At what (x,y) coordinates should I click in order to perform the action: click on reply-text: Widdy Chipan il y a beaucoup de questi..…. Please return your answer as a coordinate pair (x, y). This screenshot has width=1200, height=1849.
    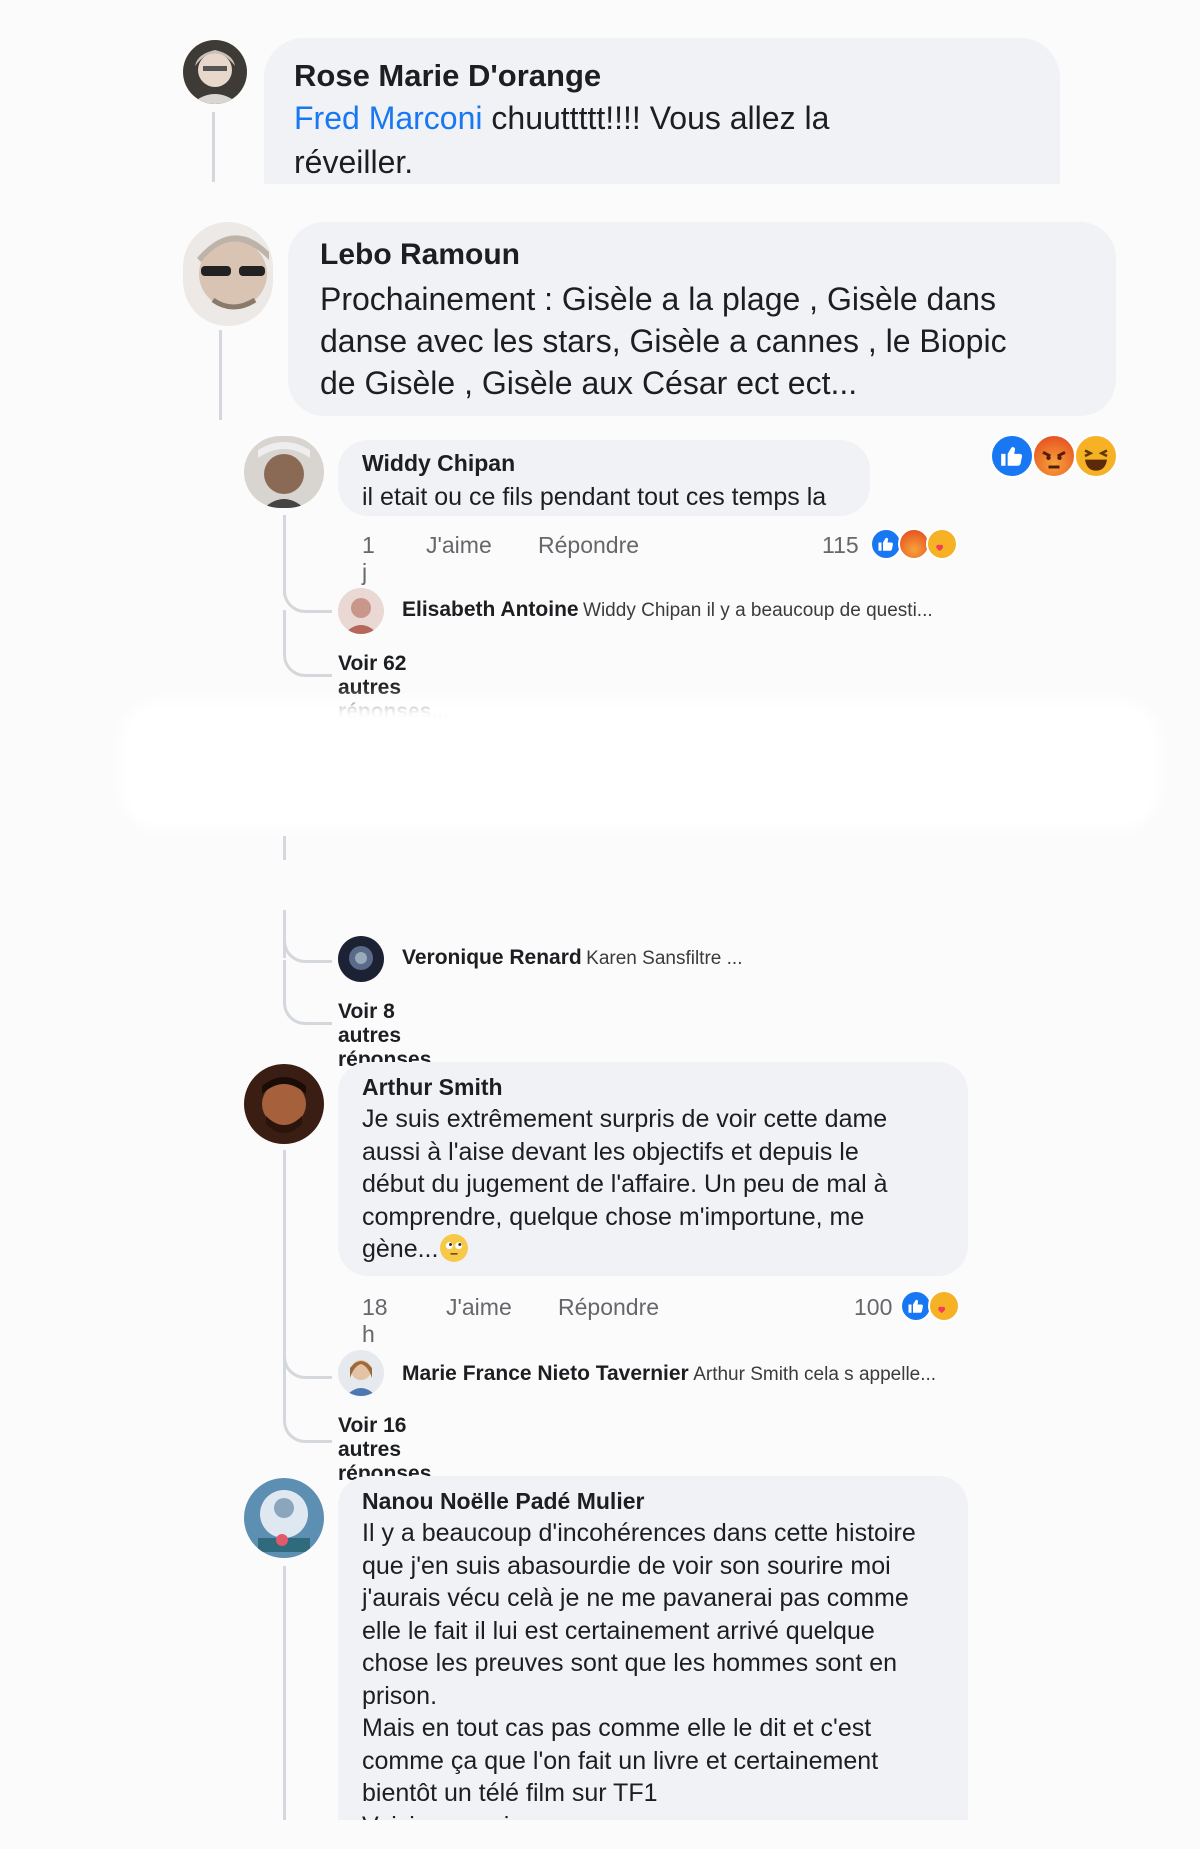
    Looking at the image, I should click on (758, 610).